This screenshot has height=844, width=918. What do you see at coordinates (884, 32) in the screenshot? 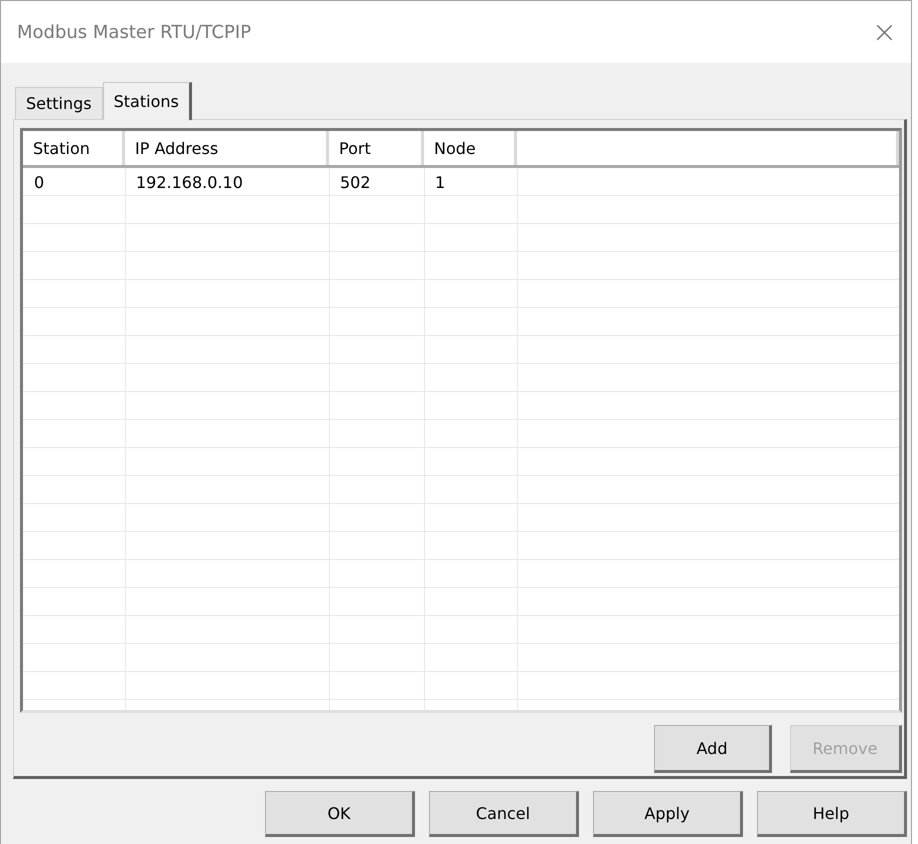
I see `close-button: ×` at bounding box center [884, 32].